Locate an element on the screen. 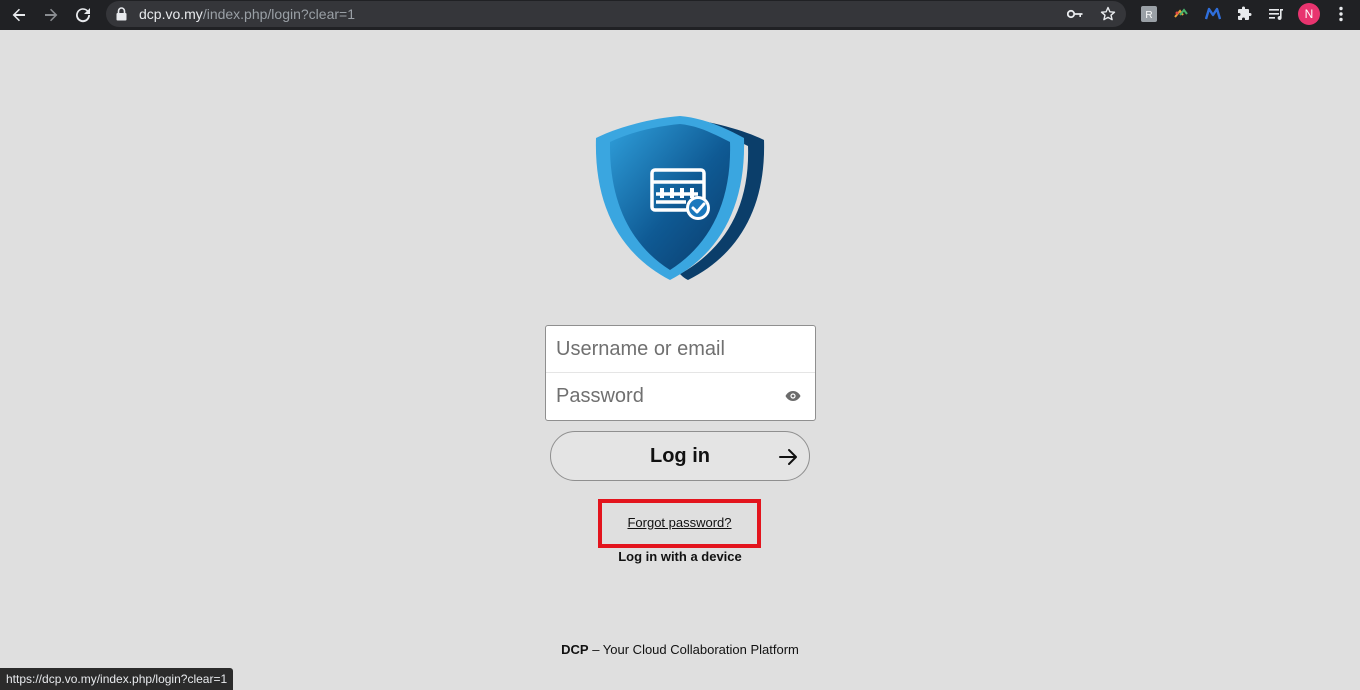 The width and height of the screenshot is (1360, 690). back-icon is located at coordinates (19, 15).